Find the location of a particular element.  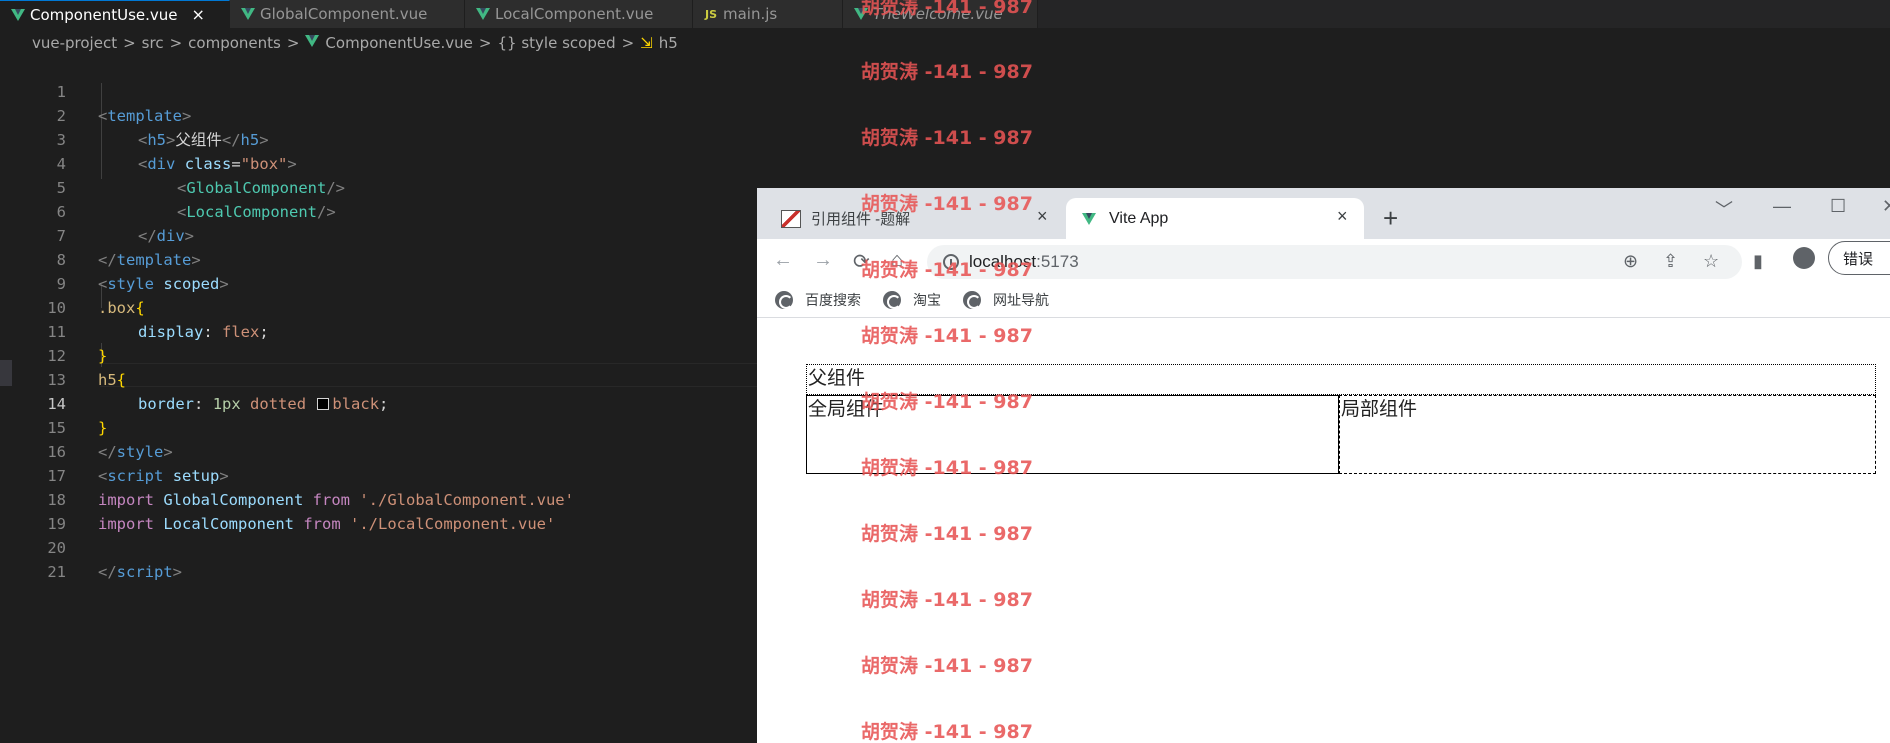

breadcrumb-item: vue-project is located at coordinates (74, 43).